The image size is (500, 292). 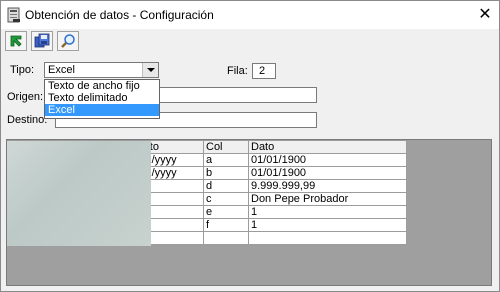 What do you see at coordinates (250, 15) in the screenshot?
I see `title-bar: Obtención de datos - Configuración ✕` at bounding box center [250, 15].